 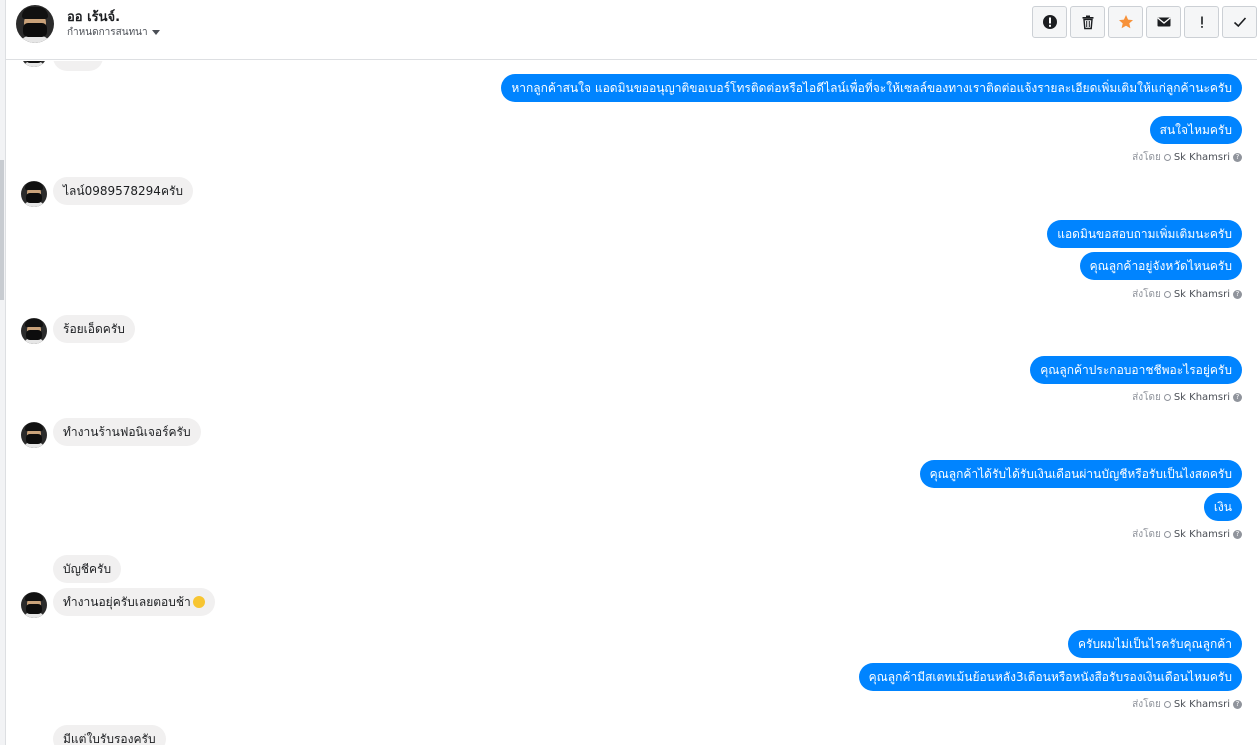 What do you see at coordinates (1136, 370) in the screenshot?
I see `message-bubble-out: คุณลูกค้าประกอบอาชชีพอะไรอยู่ครับ` at bounding box center [1136, 370].